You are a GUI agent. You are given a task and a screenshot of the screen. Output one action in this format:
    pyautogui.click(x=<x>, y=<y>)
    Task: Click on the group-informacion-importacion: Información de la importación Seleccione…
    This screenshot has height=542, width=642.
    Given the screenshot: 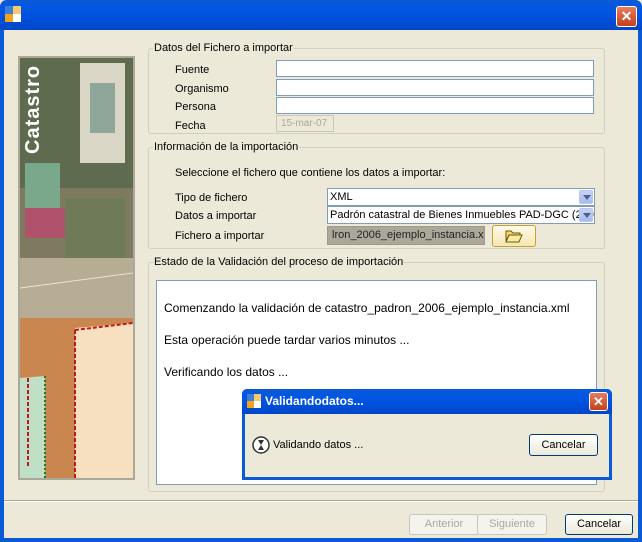 What is the action you would take?
    pyautogui.click(x=376, y=195)
    